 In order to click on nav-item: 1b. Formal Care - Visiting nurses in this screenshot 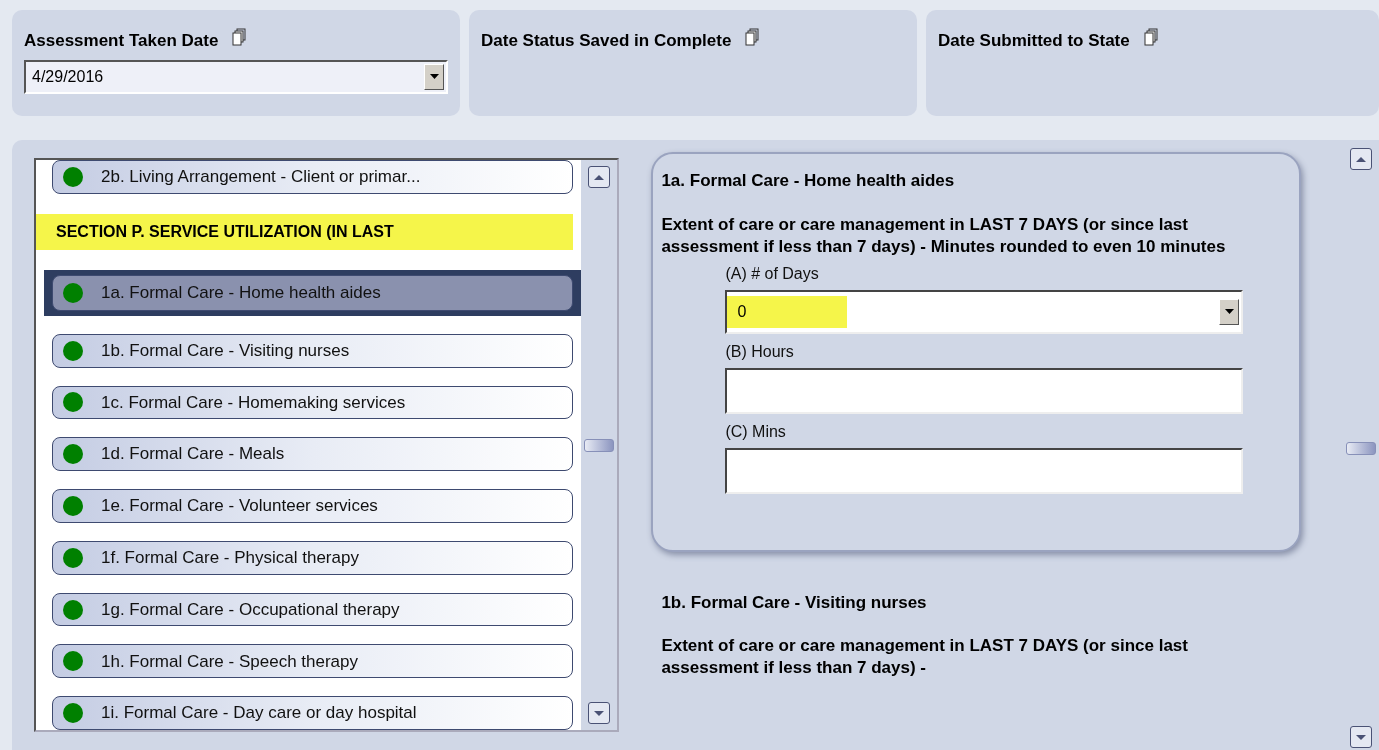, I will do `click(313, 350)`.